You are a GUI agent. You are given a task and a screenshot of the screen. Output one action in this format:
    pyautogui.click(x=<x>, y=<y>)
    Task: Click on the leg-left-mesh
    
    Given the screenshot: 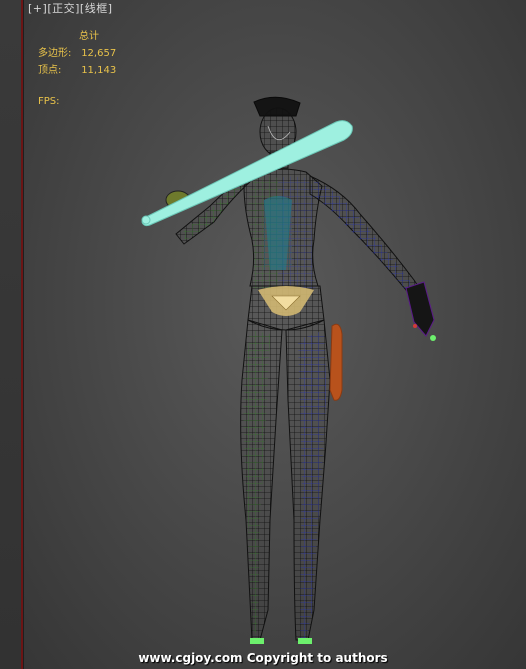 What is the action you would take?
    pyautogui.click(x=261, y=481)
    